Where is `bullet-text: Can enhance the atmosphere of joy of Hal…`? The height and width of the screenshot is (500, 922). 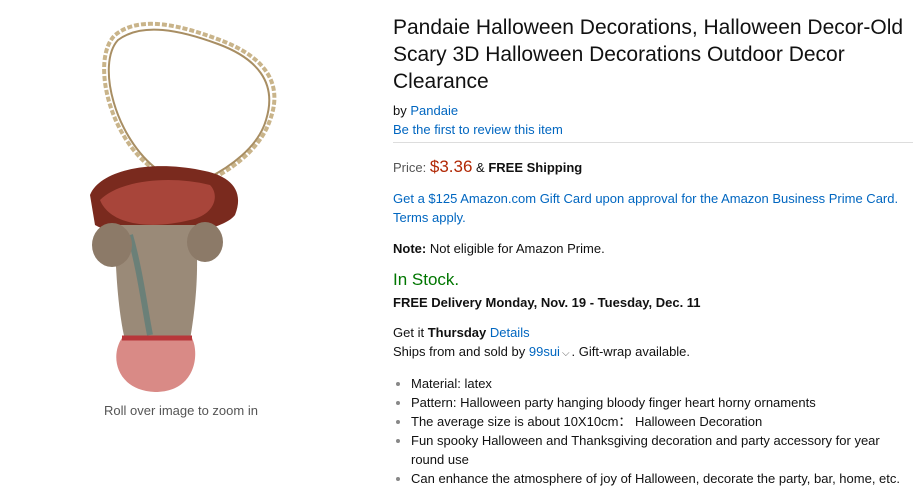 bullet-text: Can enhance the atmosphere of joy of Hal… is located at coordinates (655, 478).